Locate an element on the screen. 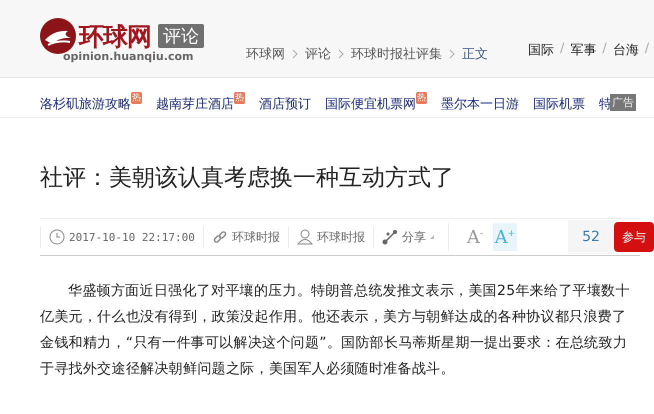 This screenshot has height=414, width=654. ad-link: 墨尔本一日游 is located at coordinates (480, 104).